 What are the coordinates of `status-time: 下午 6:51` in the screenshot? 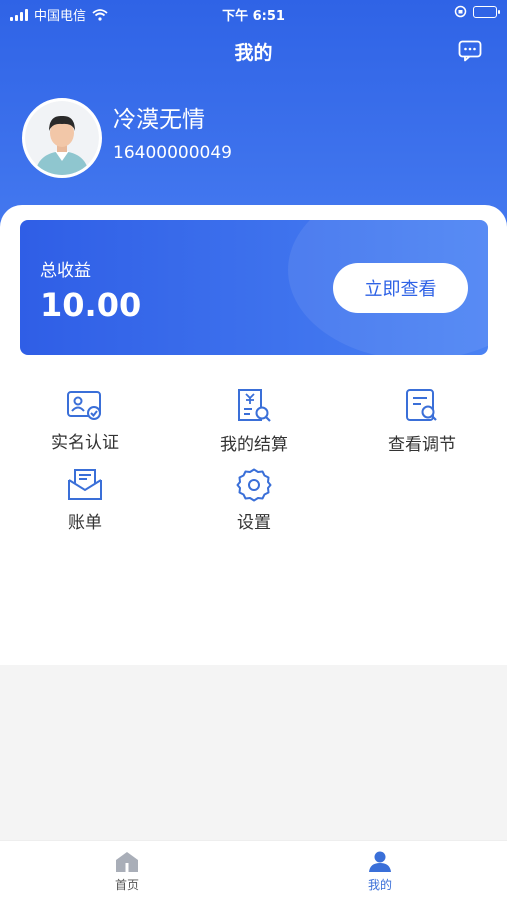 It's located at (253, 16).